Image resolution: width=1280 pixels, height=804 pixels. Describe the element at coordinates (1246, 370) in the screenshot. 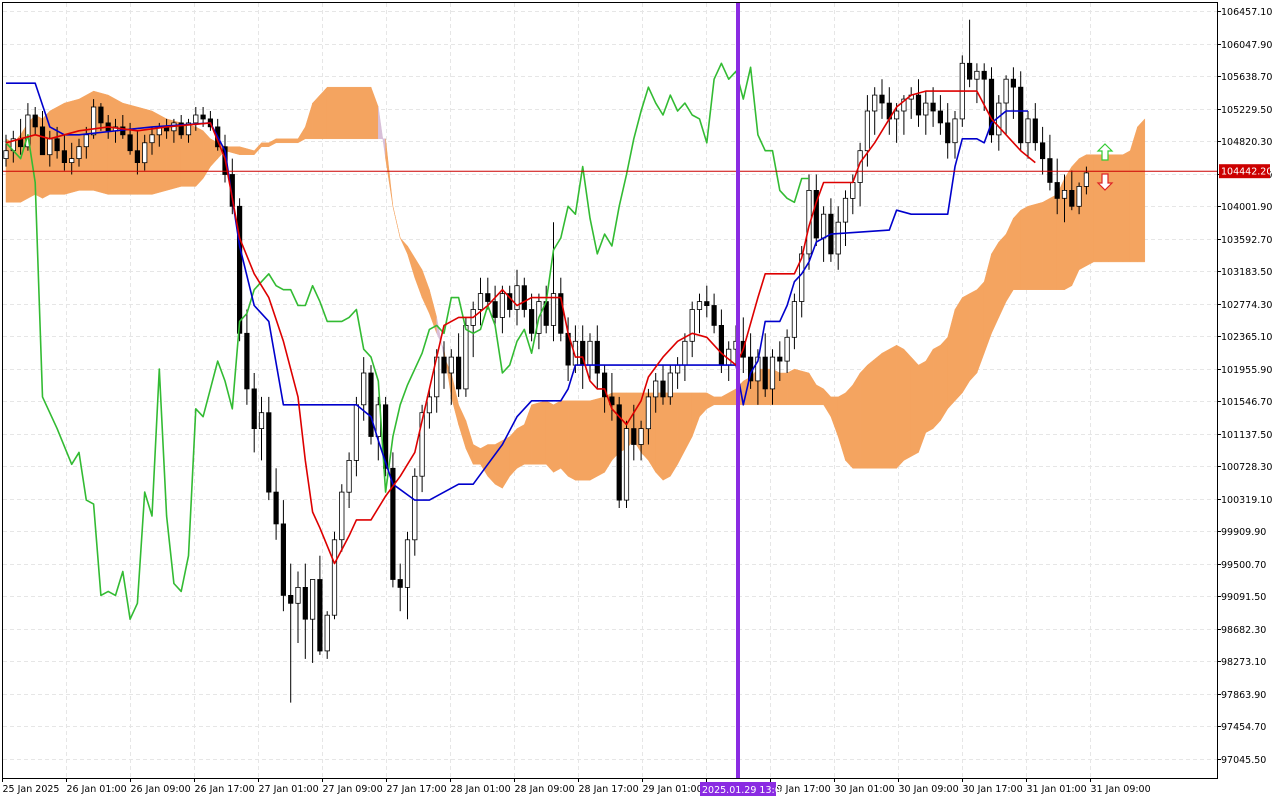

I see `y-tick-label: 101955.90` at that location.